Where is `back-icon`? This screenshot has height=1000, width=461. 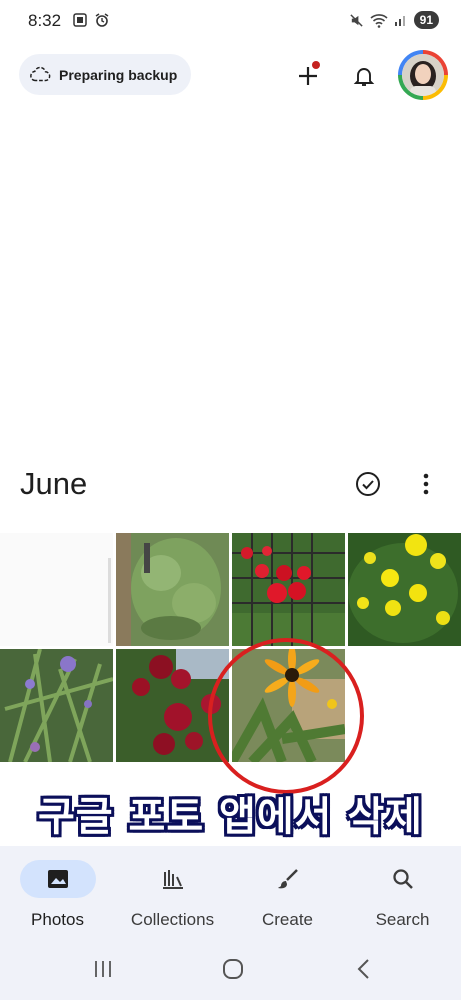 back-icon is located at coordinates (363, 969).